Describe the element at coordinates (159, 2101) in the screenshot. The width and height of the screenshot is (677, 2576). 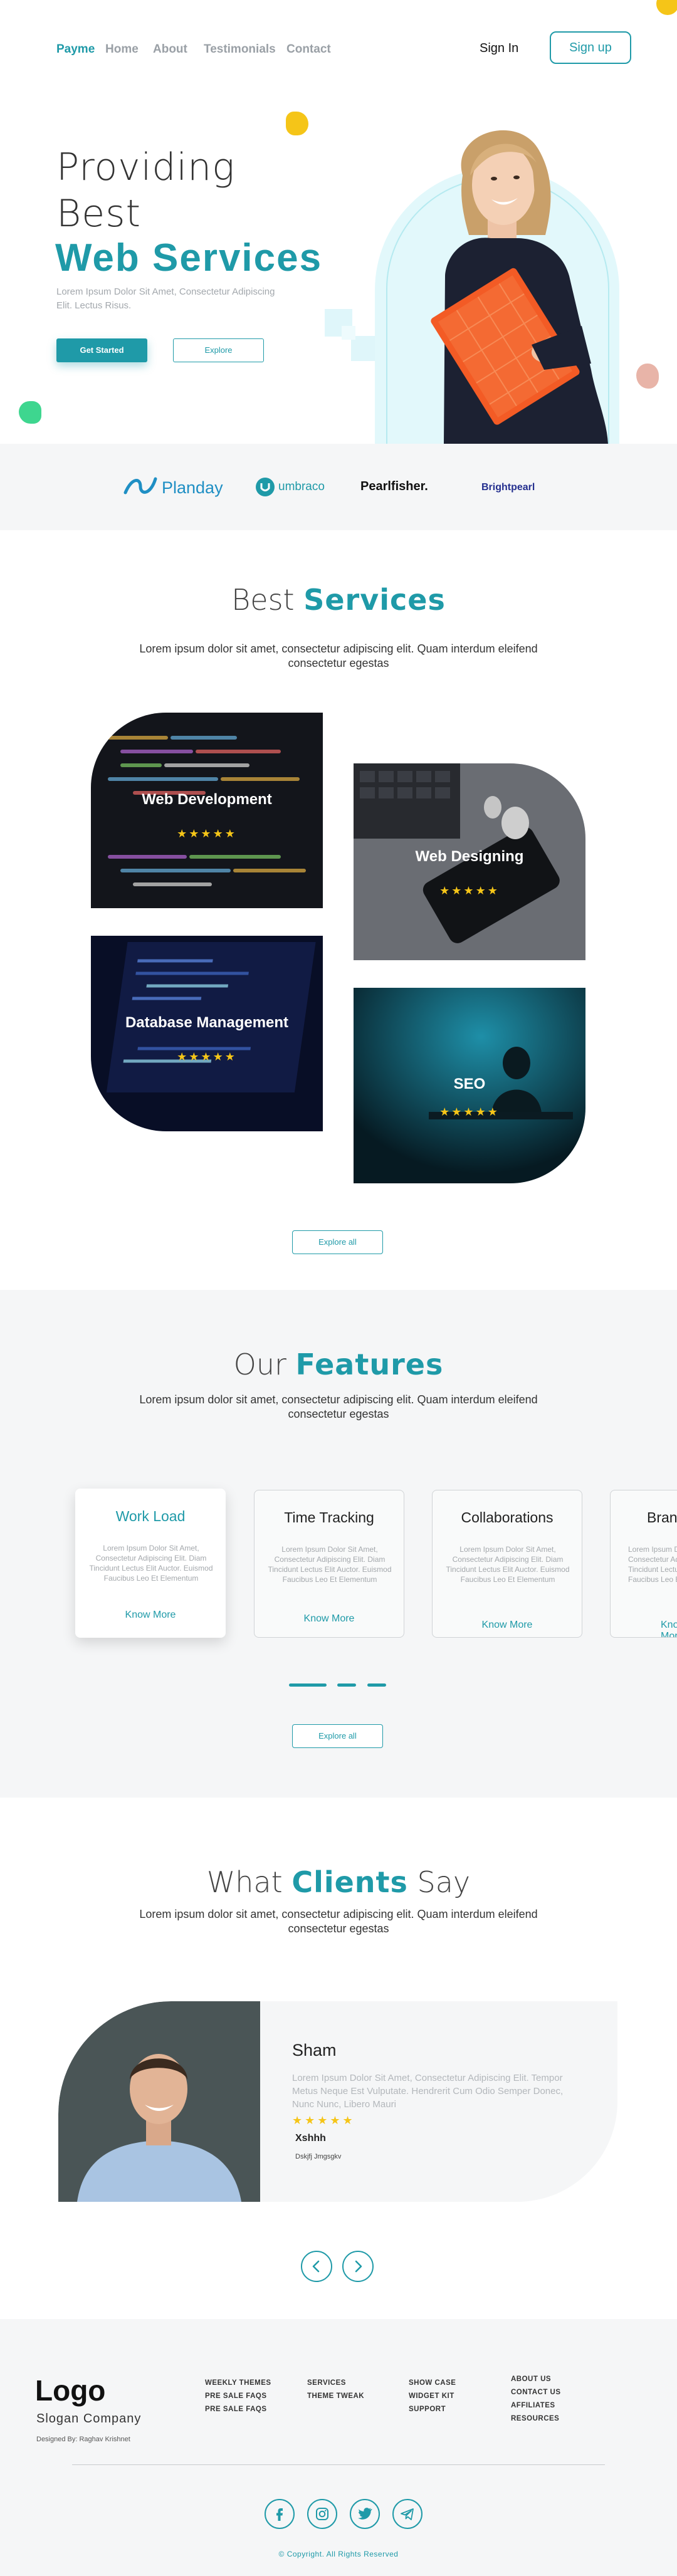
I see `client-photo-image` at that location.